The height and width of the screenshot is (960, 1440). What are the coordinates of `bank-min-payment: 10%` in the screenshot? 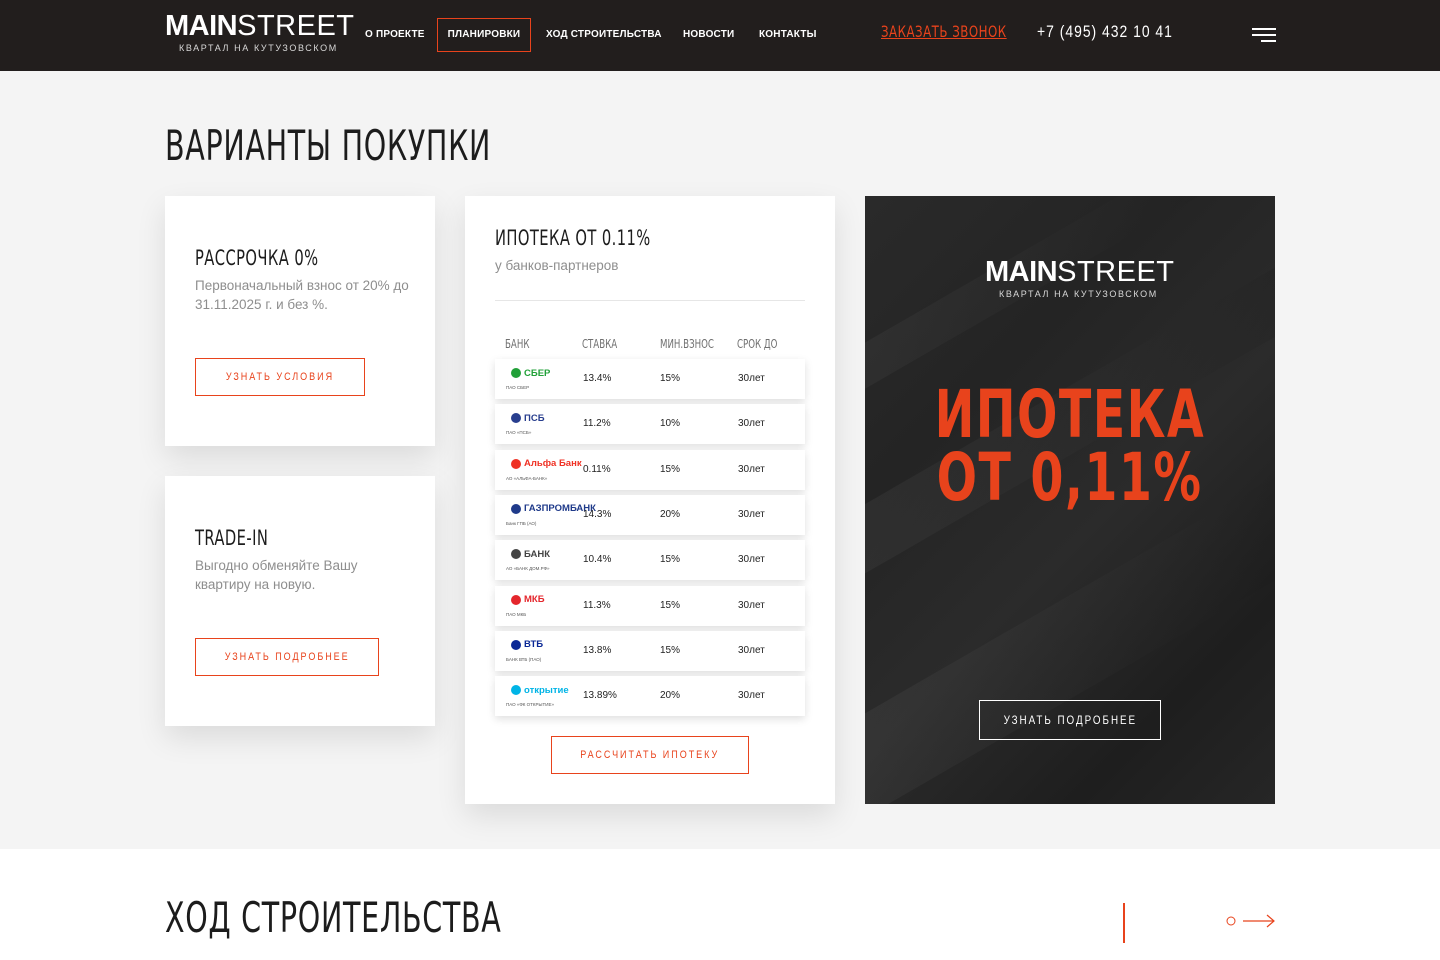 It's located at (670, 424).